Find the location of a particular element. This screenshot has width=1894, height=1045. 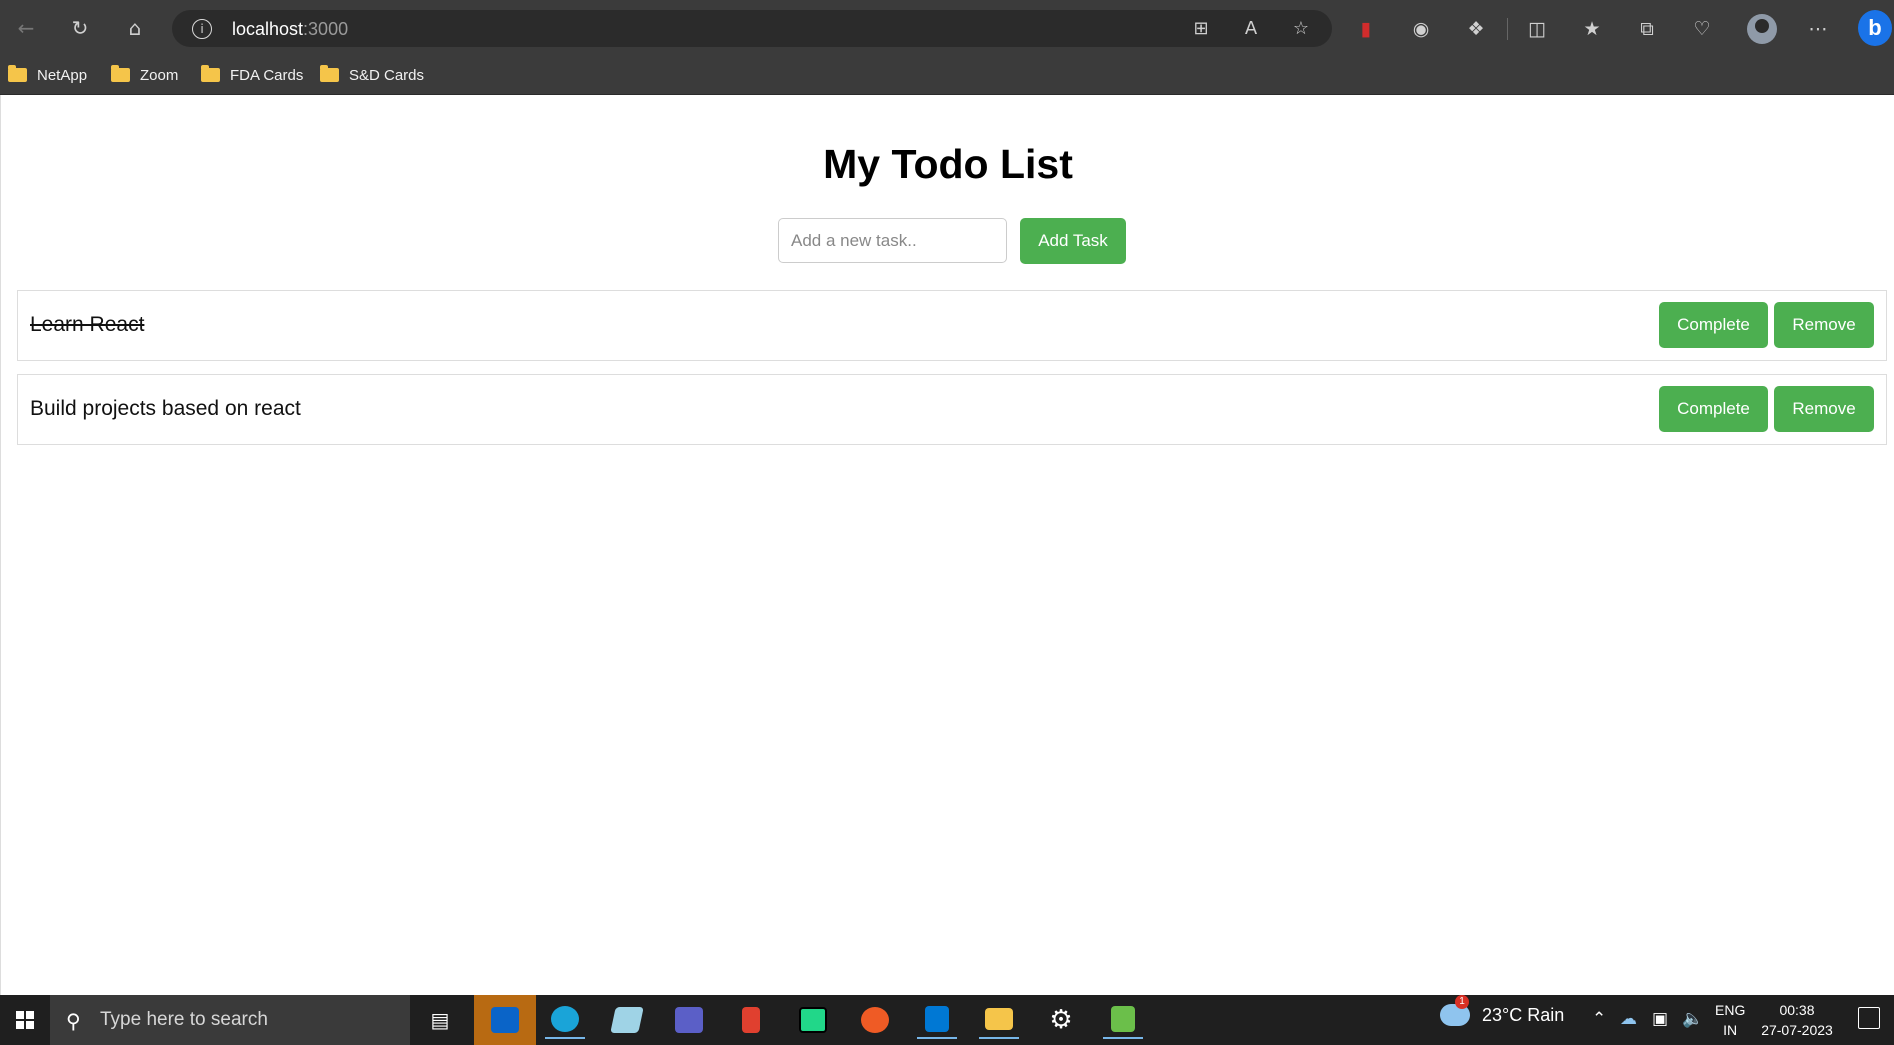

language-indicator: ENG IN is located at coordinates (1730, 1020).